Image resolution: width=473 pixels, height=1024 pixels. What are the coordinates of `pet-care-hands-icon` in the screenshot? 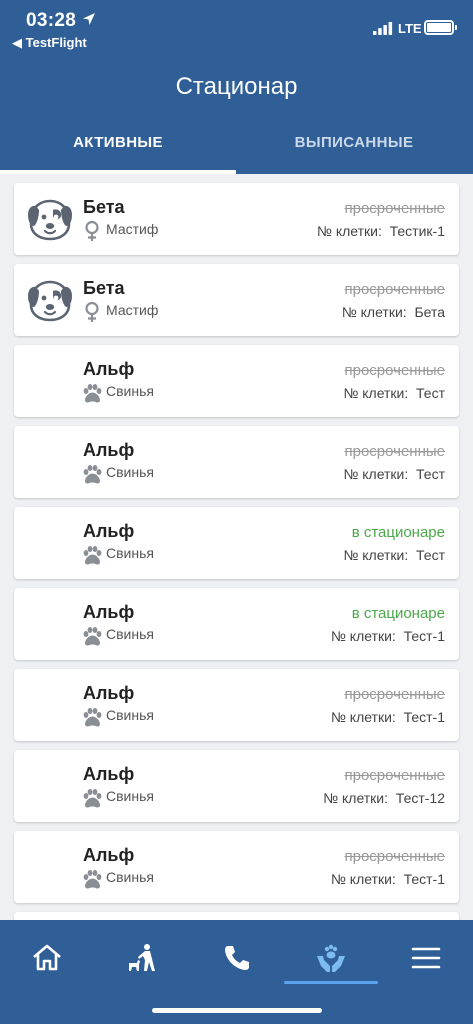 It's located at (331, 958).